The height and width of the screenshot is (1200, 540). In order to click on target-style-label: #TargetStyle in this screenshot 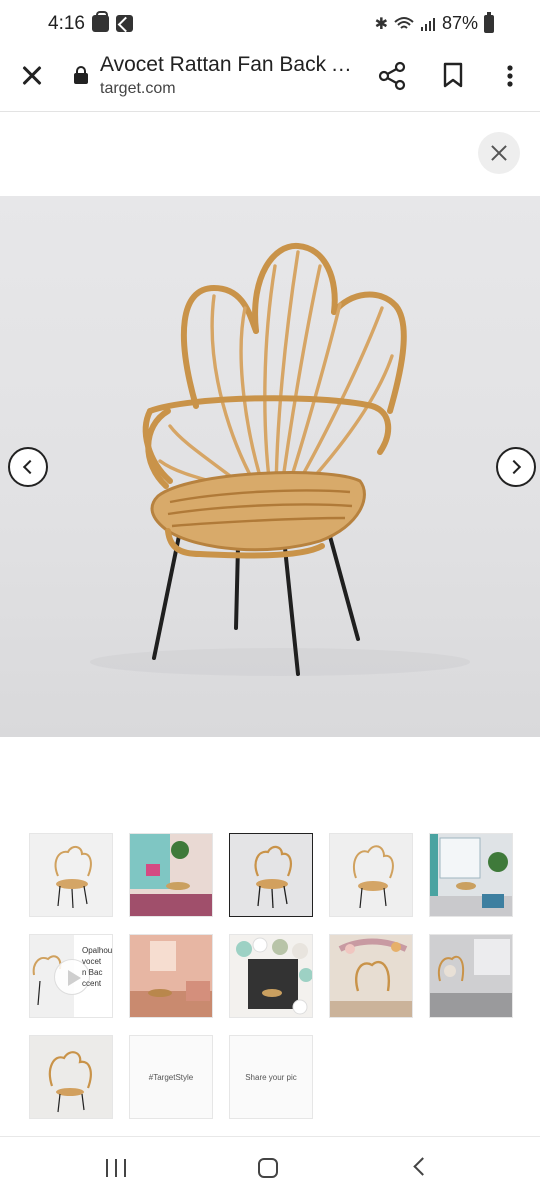, I will do `click(171, 1077)`.